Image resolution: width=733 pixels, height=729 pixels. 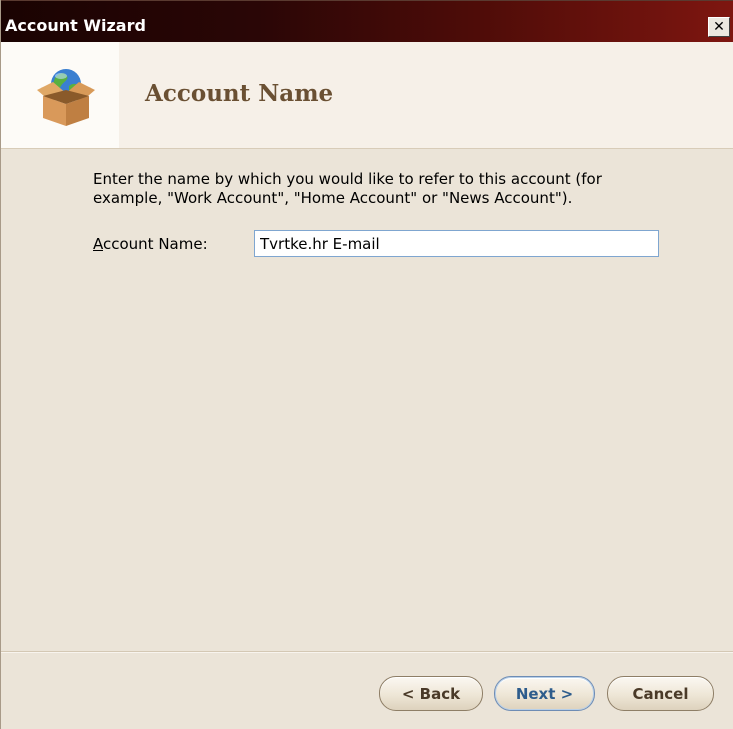 What do you see at coordinates (367, 95) in the screenshot?
I see `wizard-header: Account Name` at bounding box center [367, 95].